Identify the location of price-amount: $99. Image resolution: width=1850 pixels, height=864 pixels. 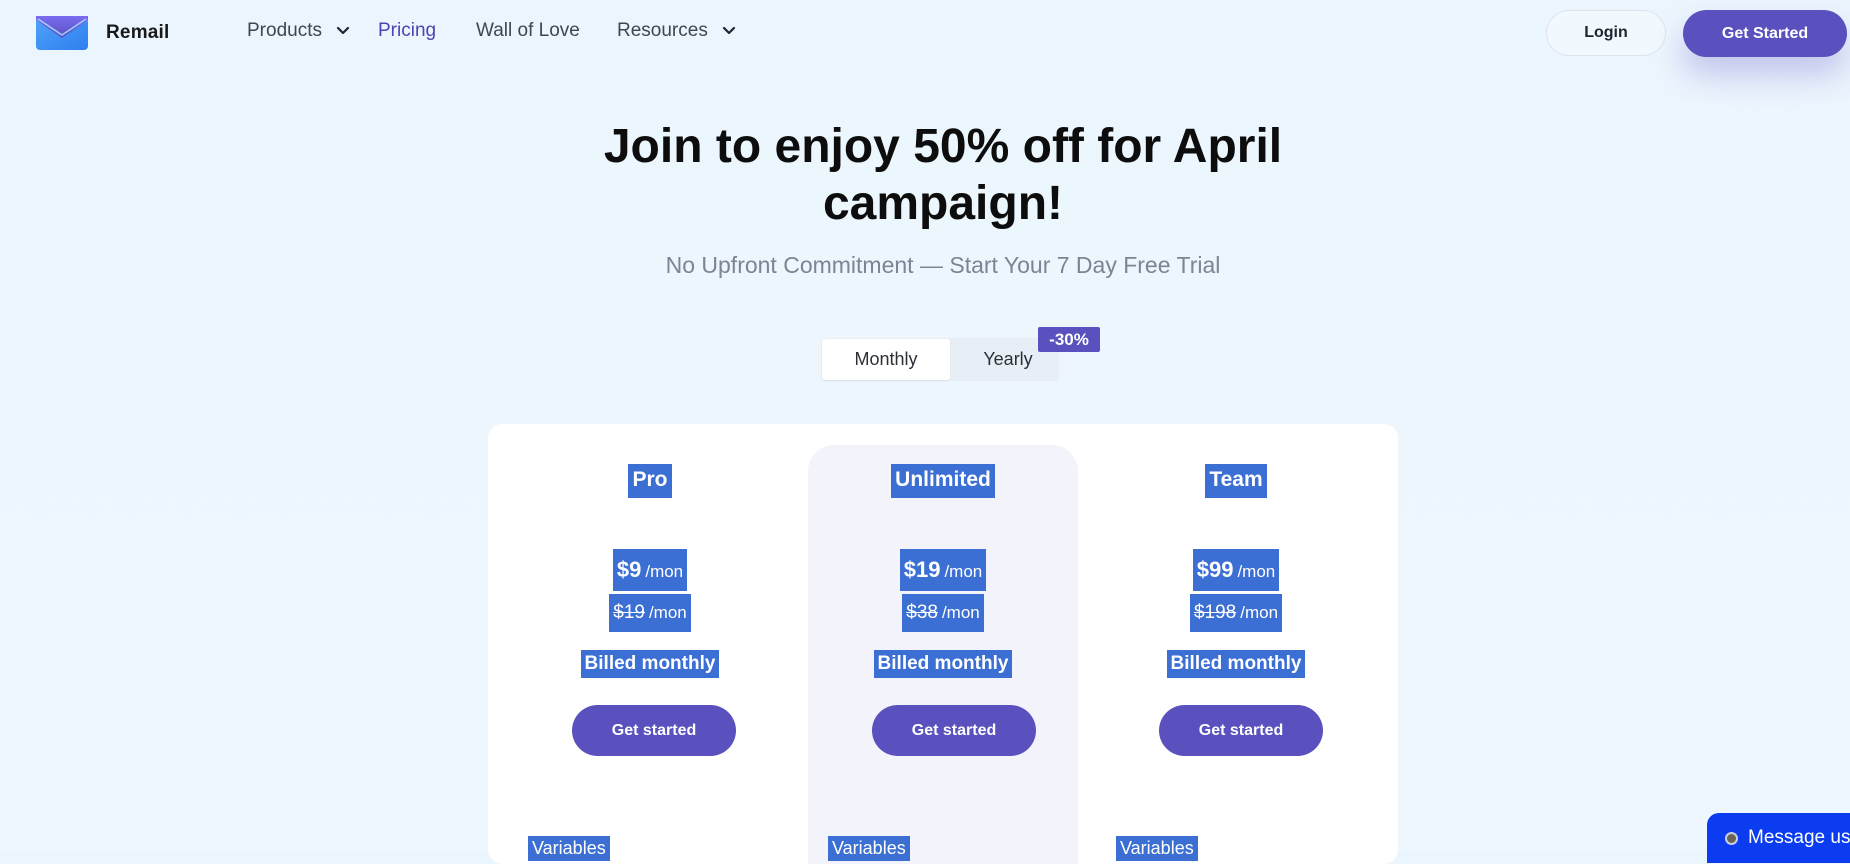
(1215, 569).